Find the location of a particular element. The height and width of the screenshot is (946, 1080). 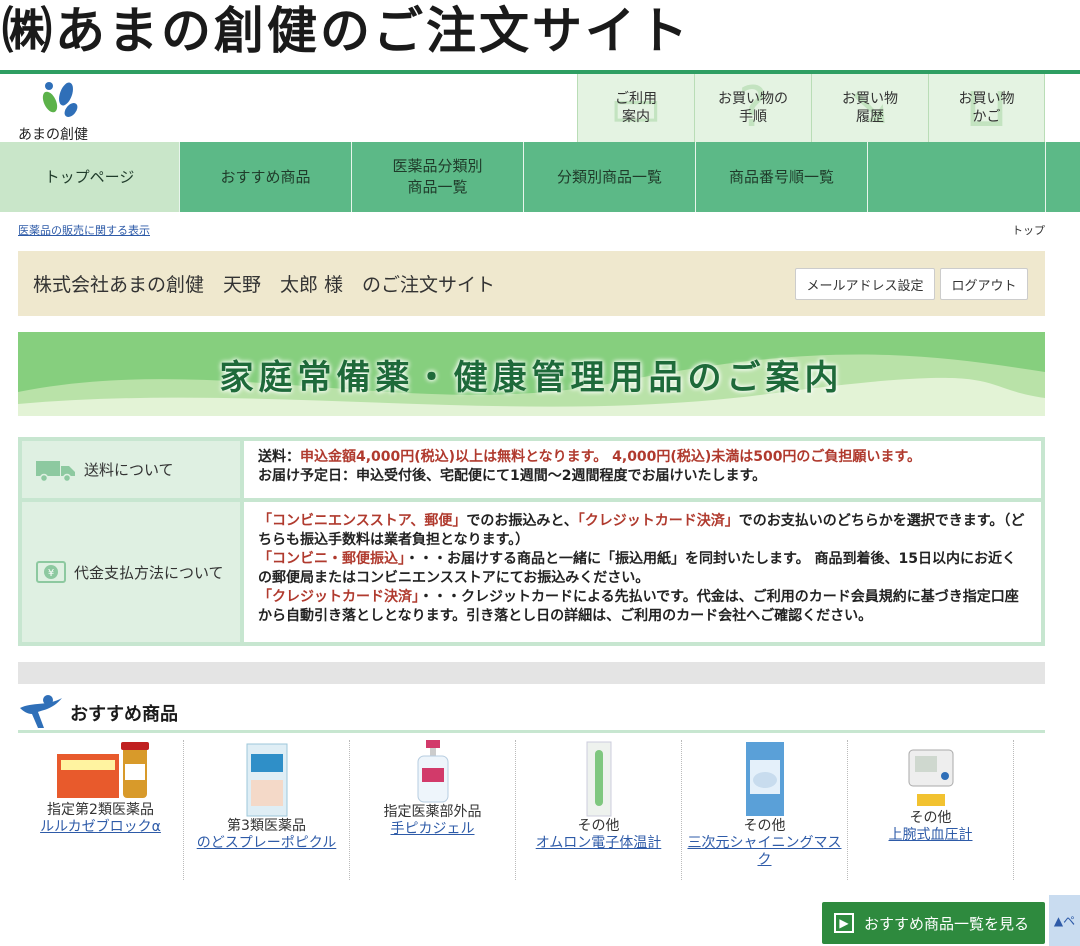

payment-label-cell: ¥ 代金支払方法について is located at coordinates (131, 572).